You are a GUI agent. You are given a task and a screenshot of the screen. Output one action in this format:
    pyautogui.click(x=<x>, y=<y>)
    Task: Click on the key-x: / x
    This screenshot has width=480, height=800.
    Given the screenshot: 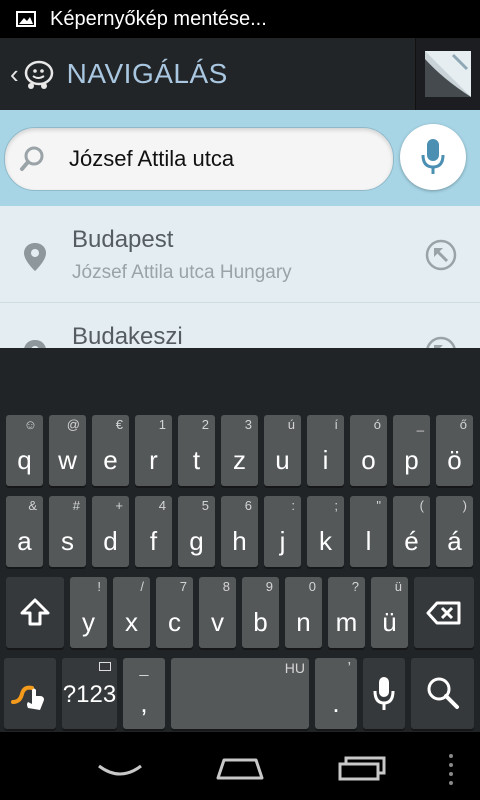 What is the action you would take?
    pyautogui.click(x=131, y=612)
    